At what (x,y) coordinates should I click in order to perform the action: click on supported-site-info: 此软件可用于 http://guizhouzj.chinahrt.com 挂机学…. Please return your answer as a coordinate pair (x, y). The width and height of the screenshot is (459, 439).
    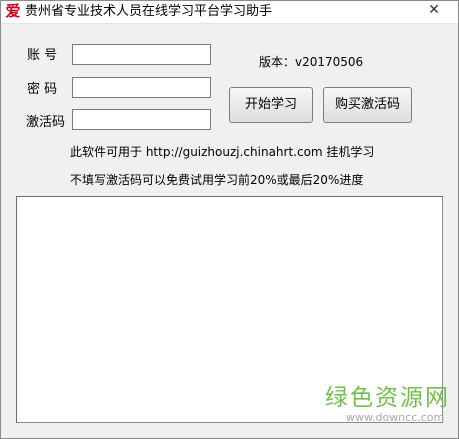
    Looking at the image, I should click on (222, 152).